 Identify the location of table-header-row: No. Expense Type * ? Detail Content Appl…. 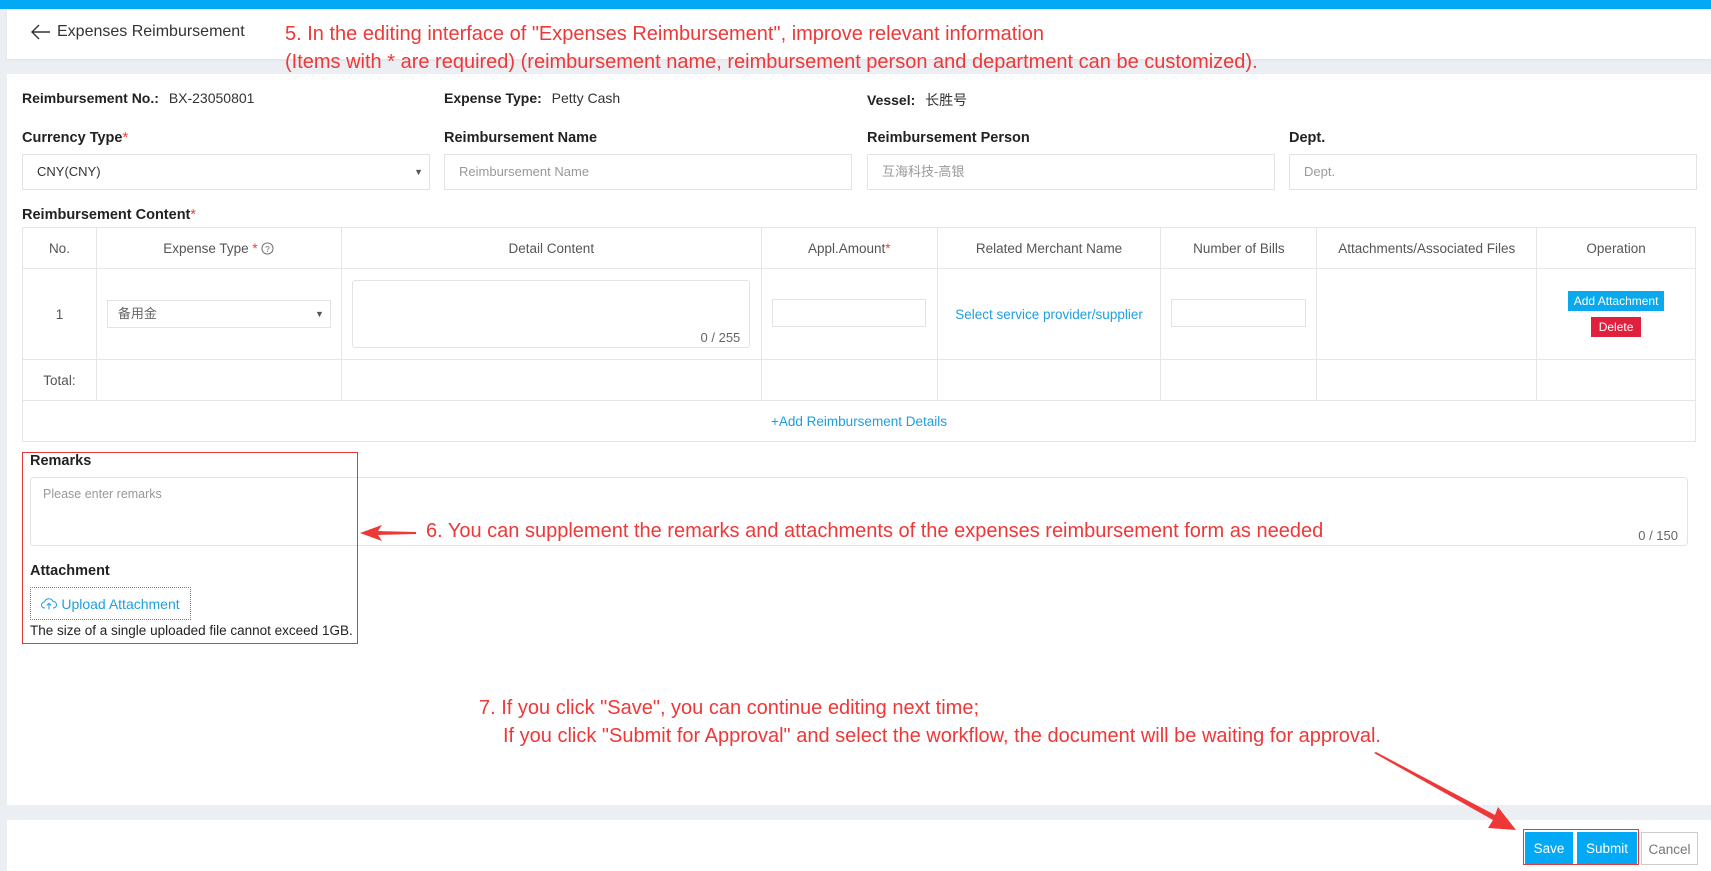
(859, 248).